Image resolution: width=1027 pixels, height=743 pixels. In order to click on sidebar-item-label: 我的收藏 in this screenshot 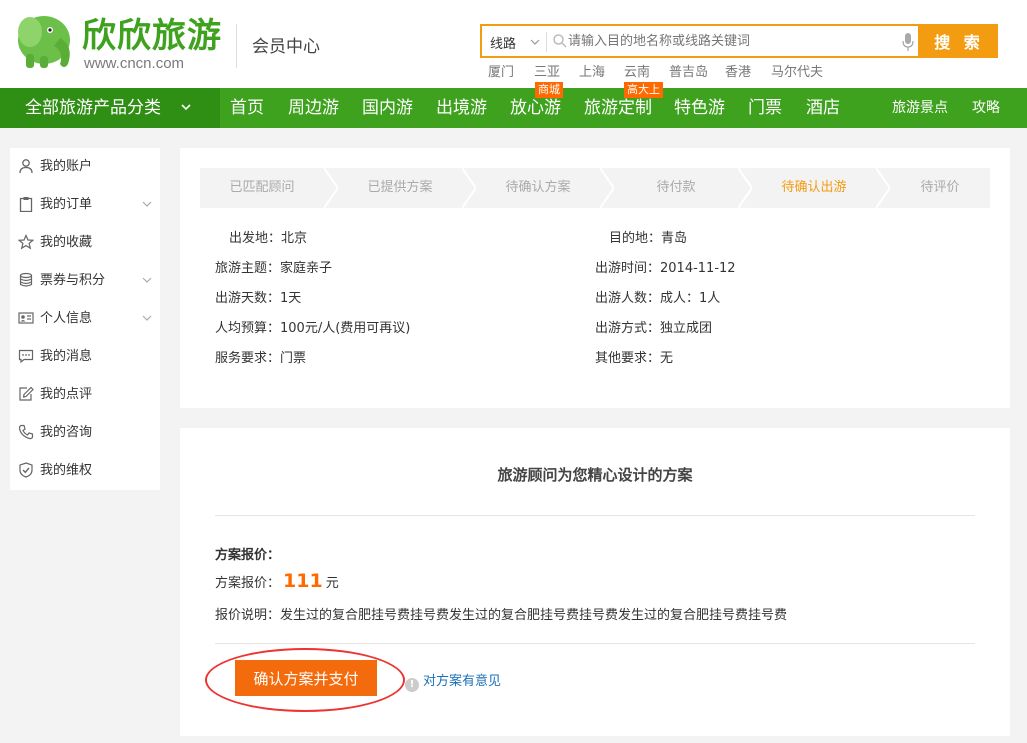, I will do `click(66, 242)`.